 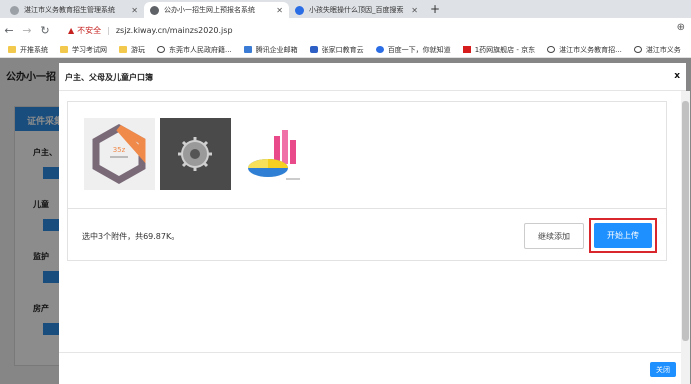 What do you see at coordinates (663, 369) in the screenshot?
I see `close-dialog-button: 关闭` at bounding box center [663, 369].